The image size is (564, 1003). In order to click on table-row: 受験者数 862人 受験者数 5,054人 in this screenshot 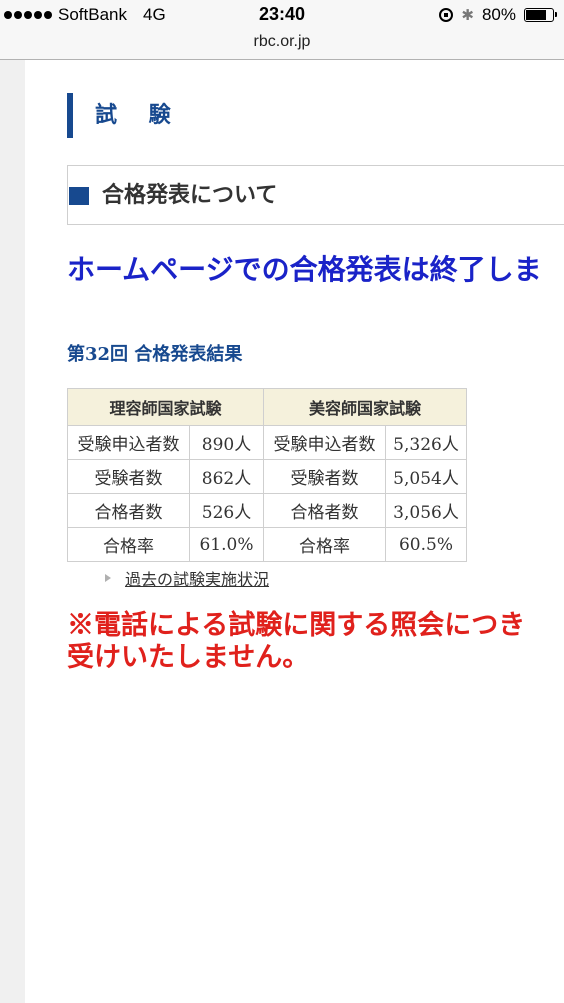, I will do `click(267, 476)`.